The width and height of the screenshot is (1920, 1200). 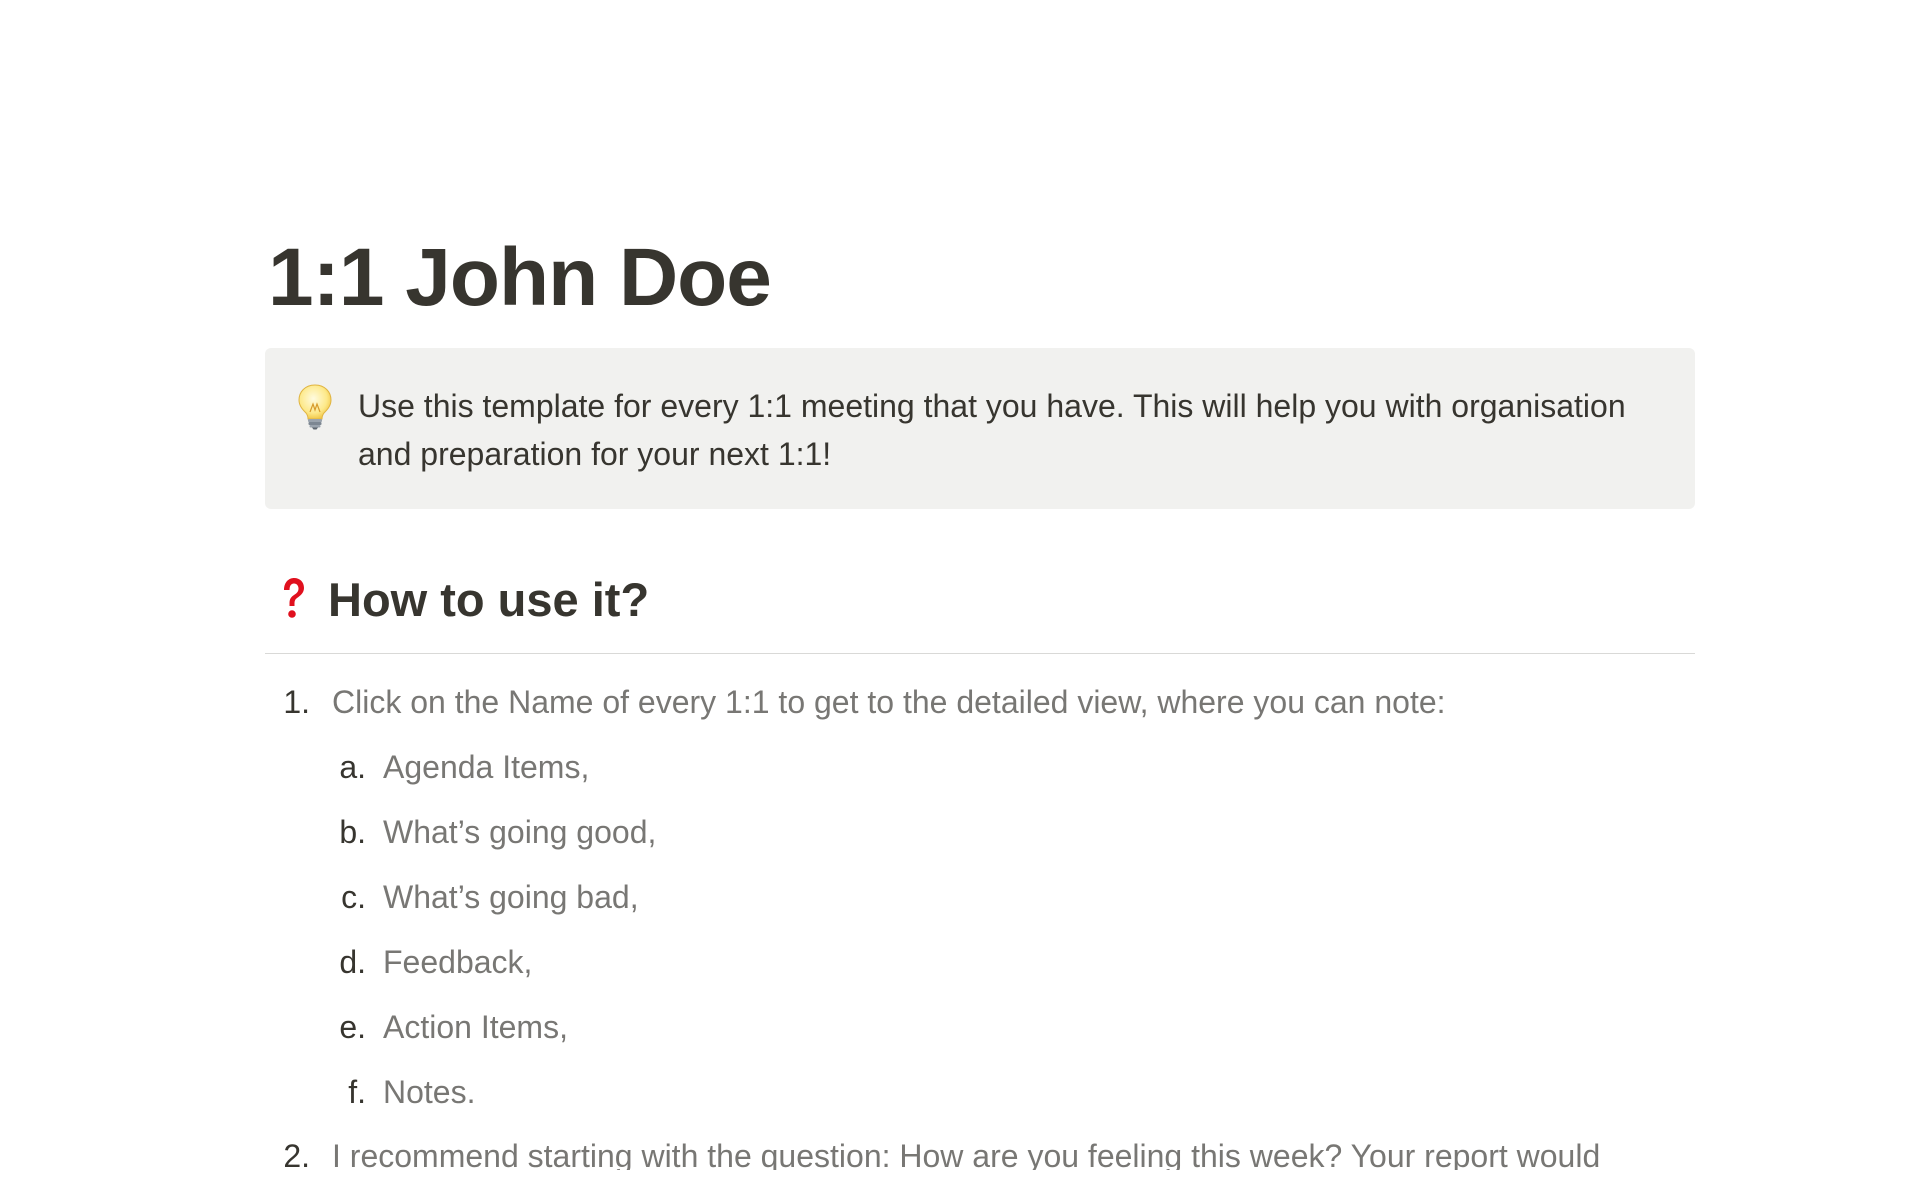 I want to click on sub-list-item: b. What’s going good,, so click(x=1008, y=832).